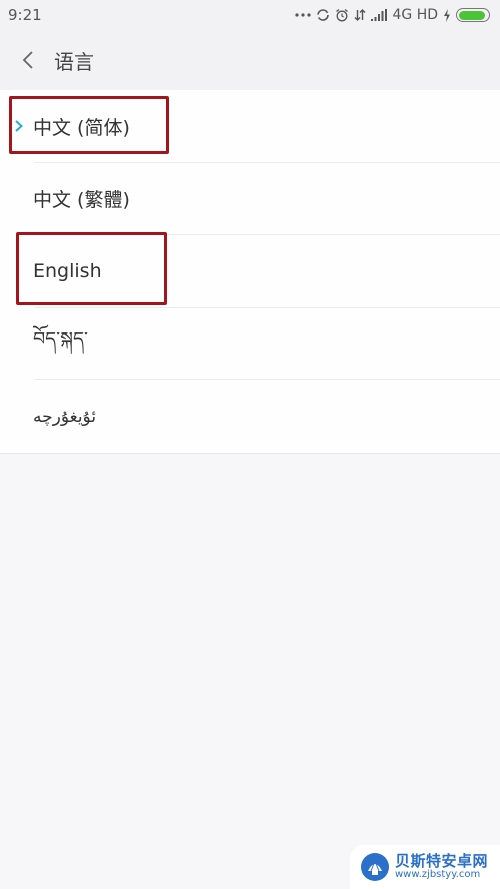  Describe the element at coordinates (379, 15) in the screenshot. I see `signal-icon` at that location.